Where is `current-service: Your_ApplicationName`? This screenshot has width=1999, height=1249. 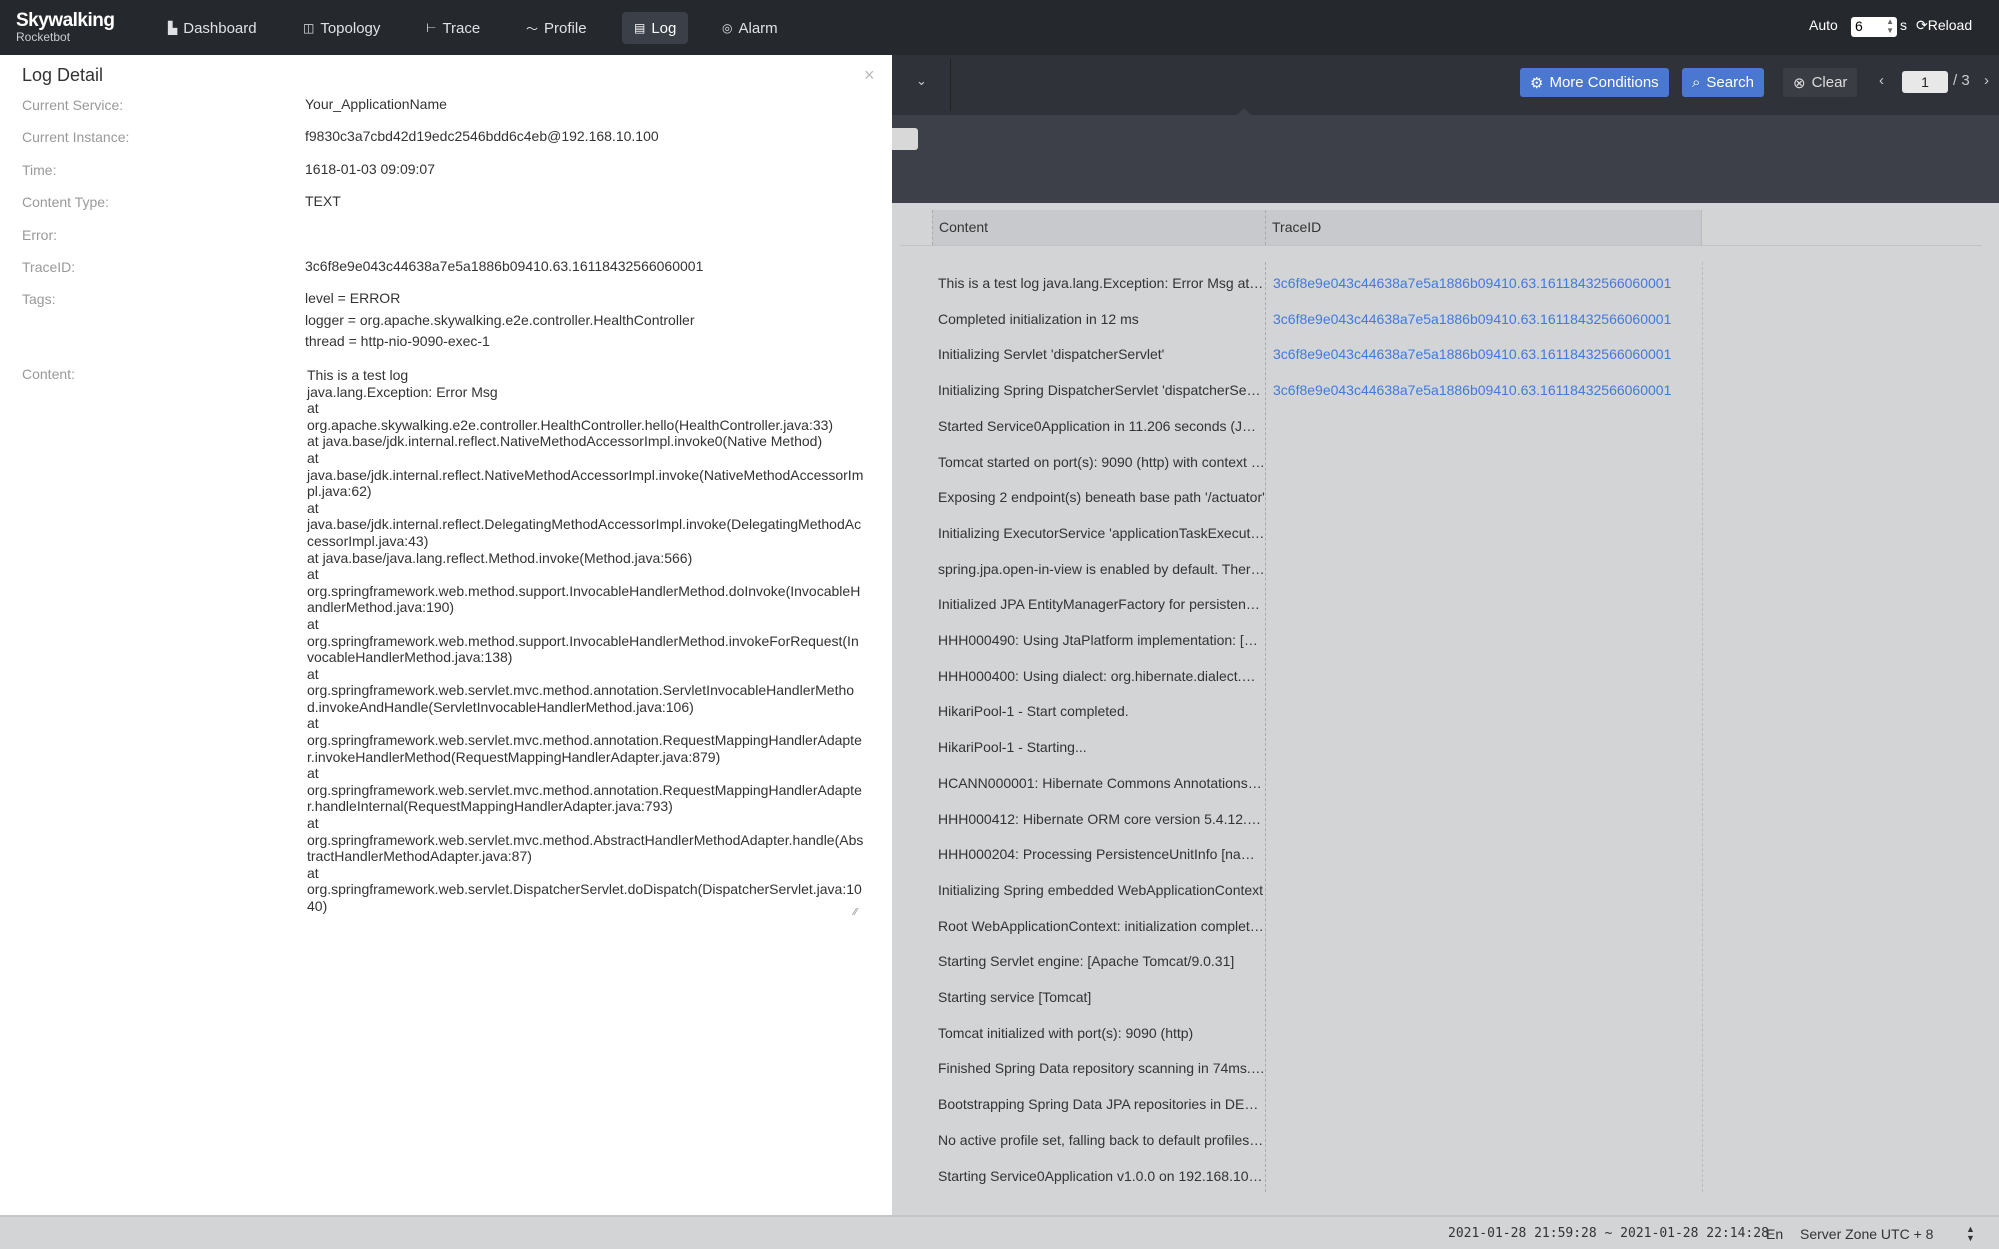
current-service: Your_ApplicationName is located at coordinates (376, 104).